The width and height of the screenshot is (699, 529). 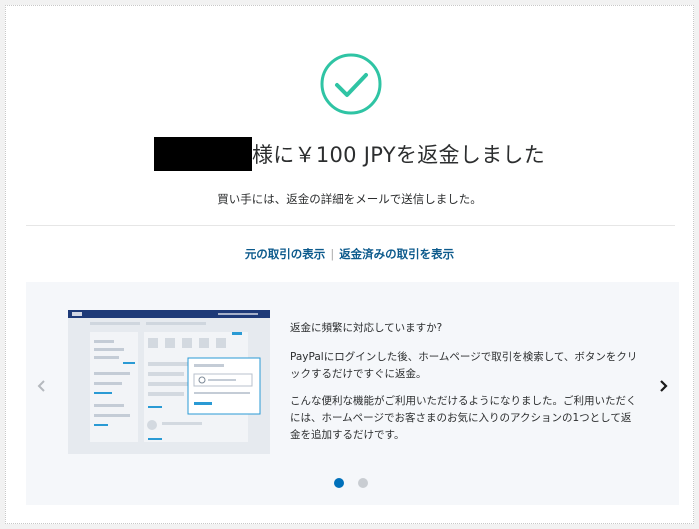 I want to click on view-original-transaction-link: 元の取引の表示, so click(x=285, y=254).